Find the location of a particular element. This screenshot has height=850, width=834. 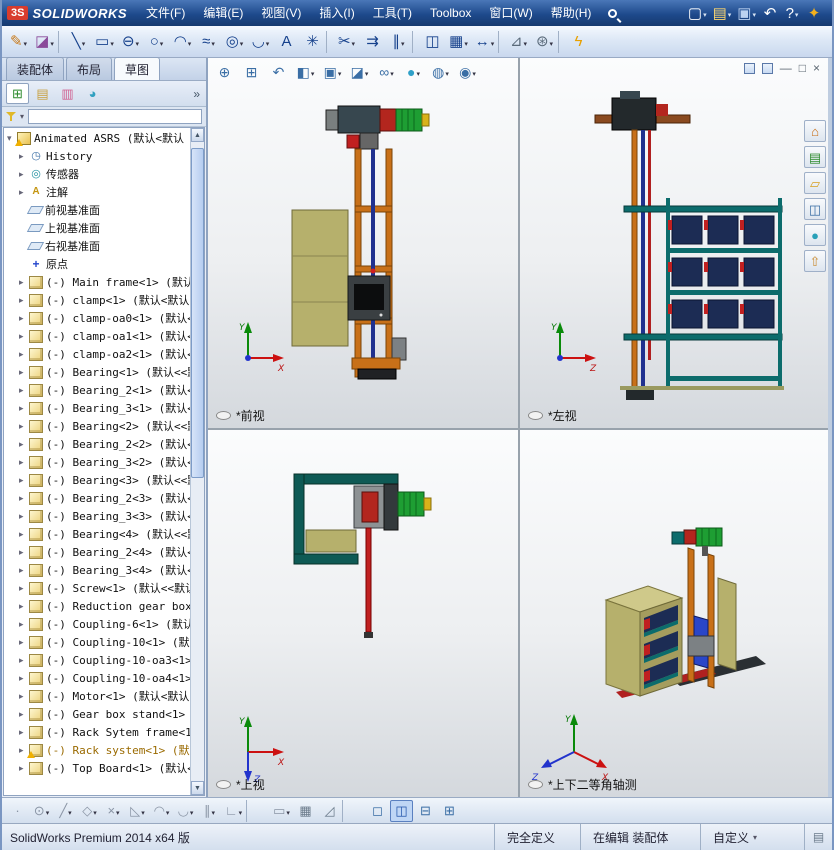

search-icon is located at coordinates (612, 13).